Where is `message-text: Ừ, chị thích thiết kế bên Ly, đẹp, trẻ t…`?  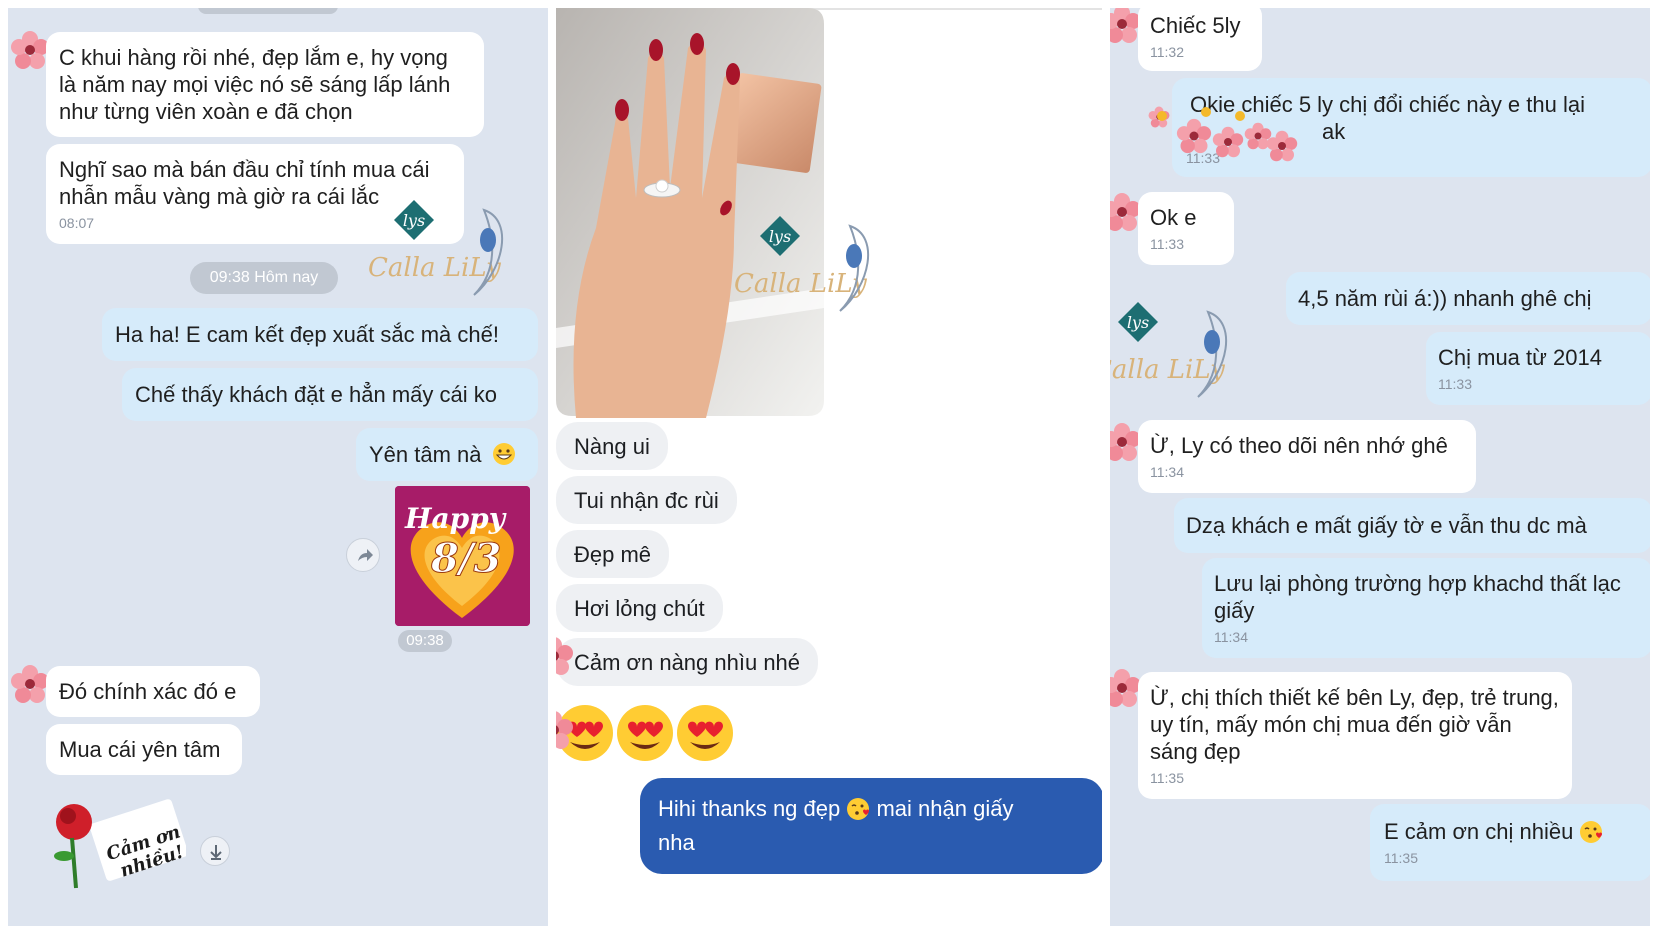
message-text: Ừ, chị thích thiết kế bên Ly, đẹp, trẻ t… is located at coordinates (1354, 724).